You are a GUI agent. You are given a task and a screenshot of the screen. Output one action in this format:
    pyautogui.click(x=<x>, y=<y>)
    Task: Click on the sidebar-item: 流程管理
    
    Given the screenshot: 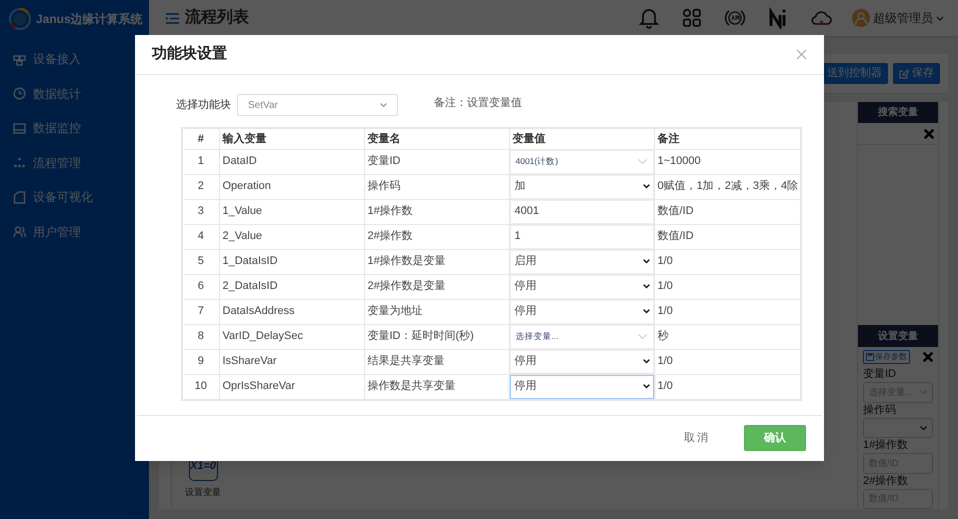 What is the action you would take?
    pyautogui.click(x=74, y=163)
    